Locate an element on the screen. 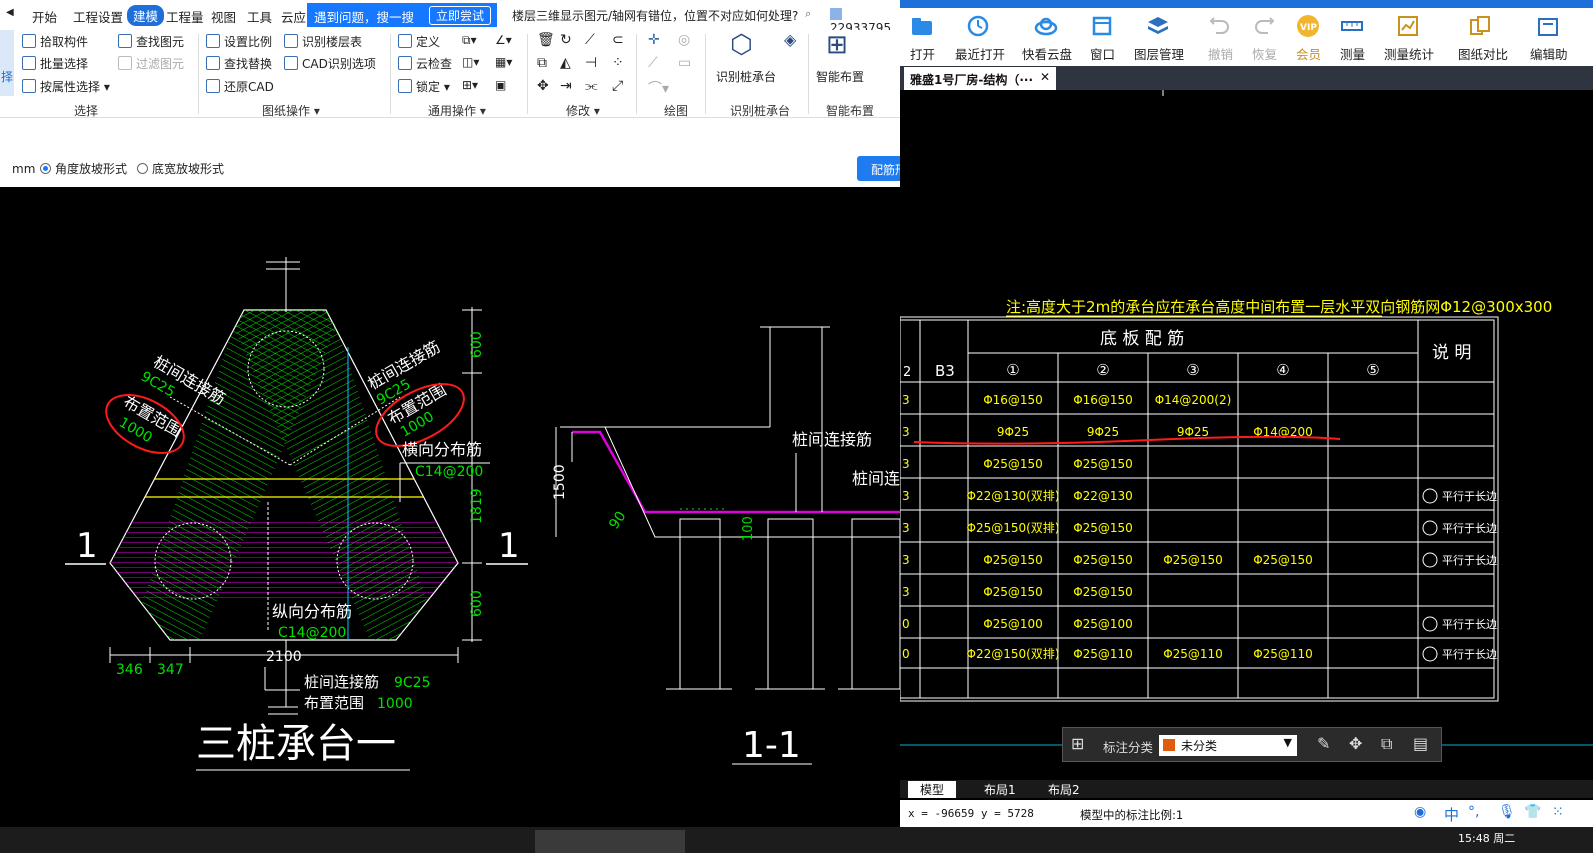 Image resolution: width=1593 pixels, height=853 pixels. search-question: 楼层三维显示图元/轴网有错位，位置不对应如何处理? is located at coordinates (667, 15).